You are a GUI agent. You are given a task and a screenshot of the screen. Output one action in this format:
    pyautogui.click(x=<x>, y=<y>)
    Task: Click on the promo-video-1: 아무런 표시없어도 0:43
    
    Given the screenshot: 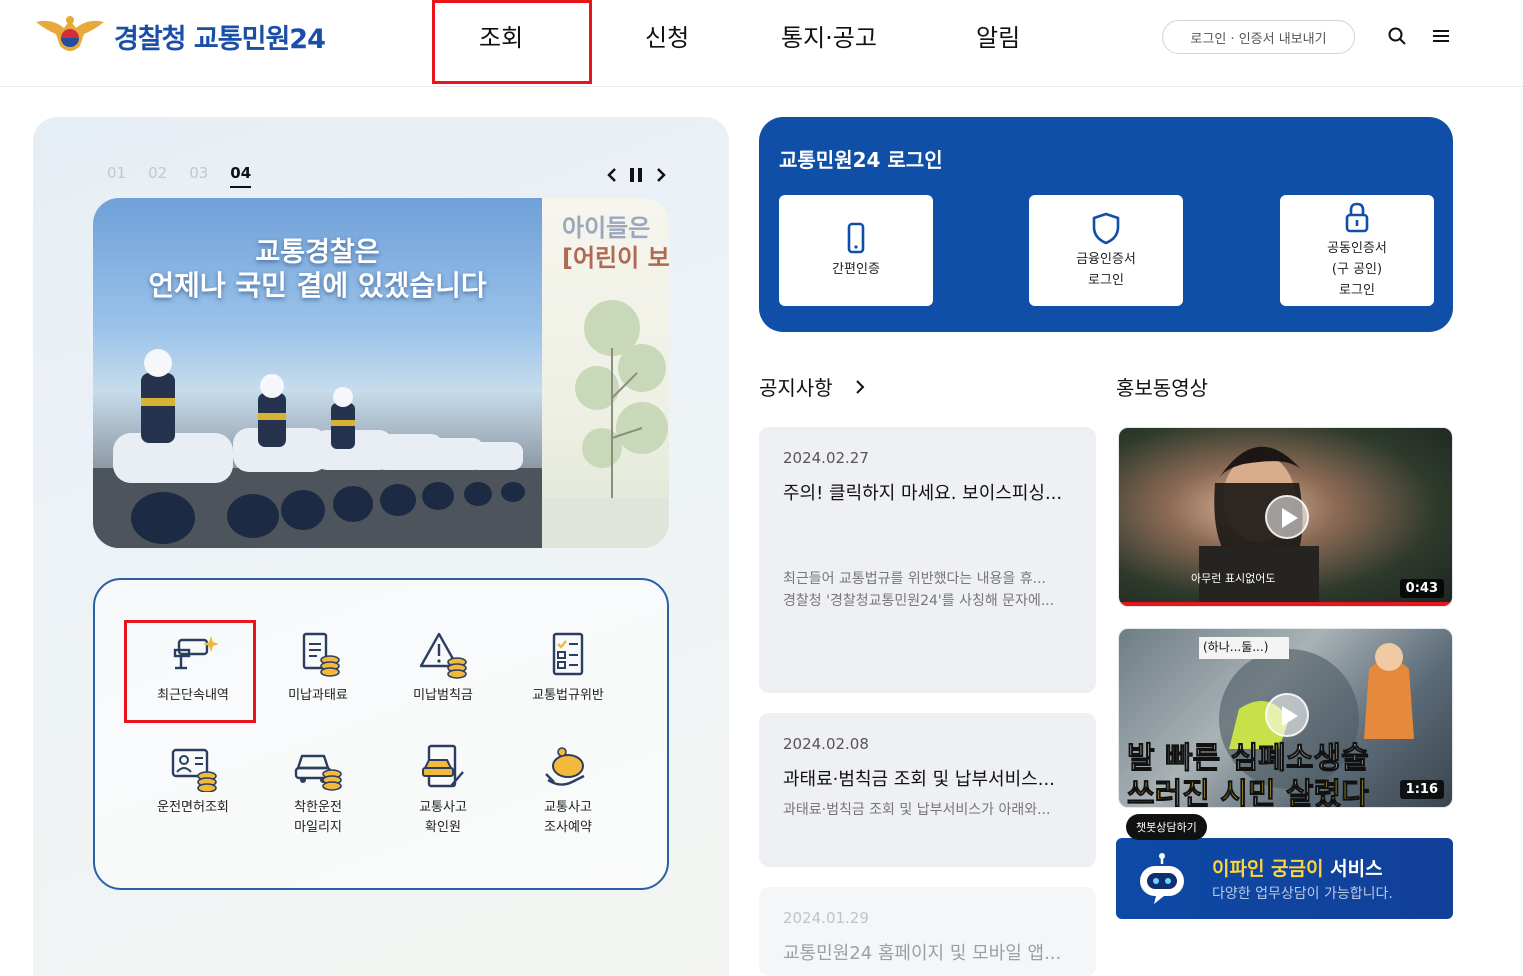 What is the action you would take?
    pyautogui.click(x=1285, y=517)
    